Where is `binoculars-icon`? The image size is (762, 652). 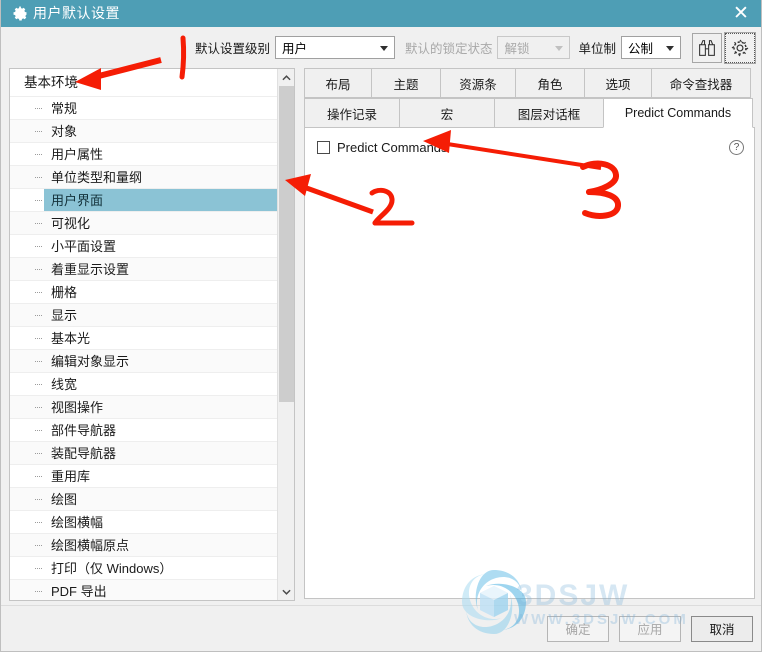 binoculars-icon is located at coordinates (707, 47).